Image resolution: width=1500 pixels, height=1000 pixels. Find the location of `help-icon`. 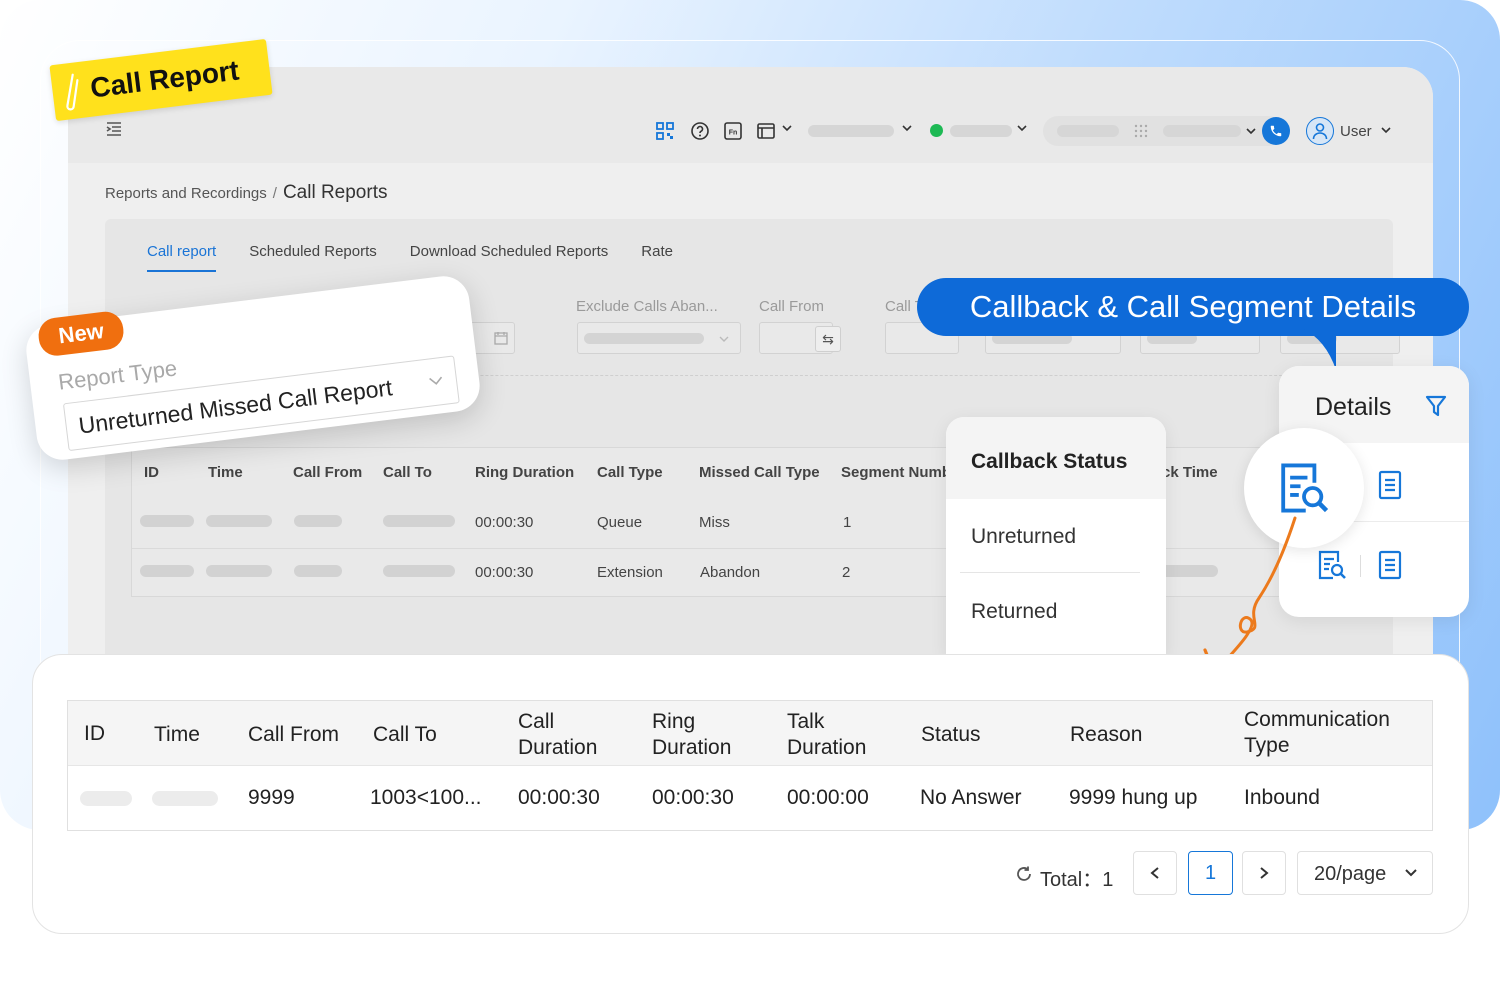

help-icon is located at coordinates (700, 131).